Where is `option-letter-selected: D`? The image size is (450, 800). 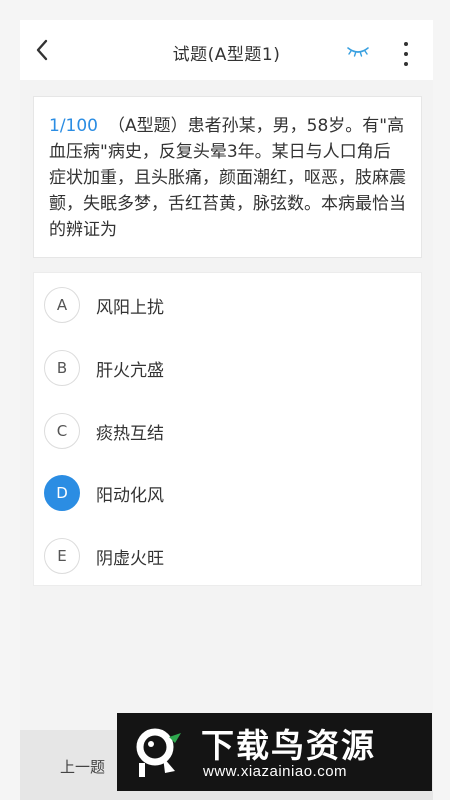 option-letter-selected: D is located at coordinates (62, 493).